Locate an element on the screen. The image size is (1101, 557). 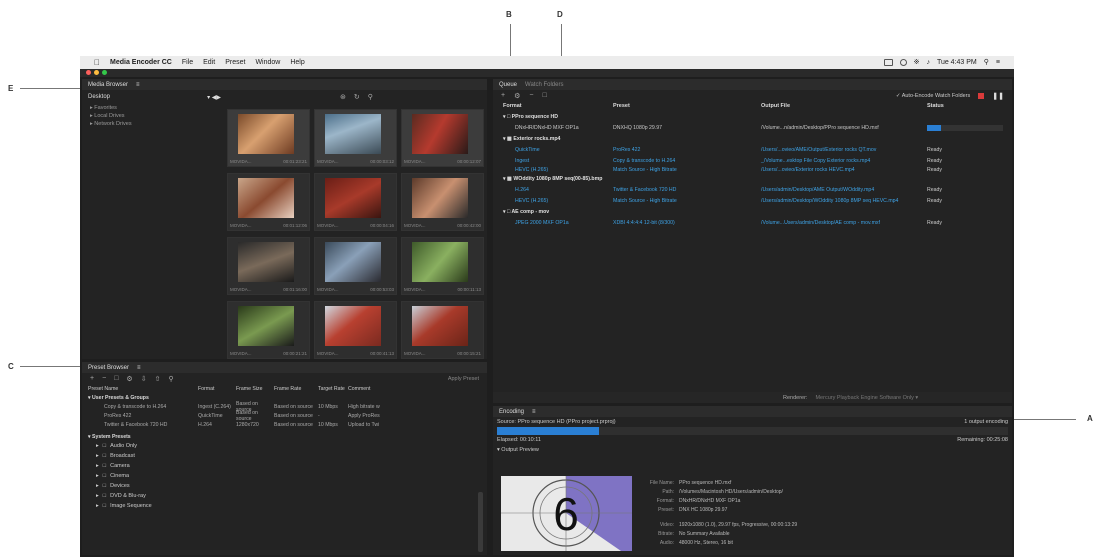
apply-preset-button: Apply Preset is located at coordinates (463, 379).